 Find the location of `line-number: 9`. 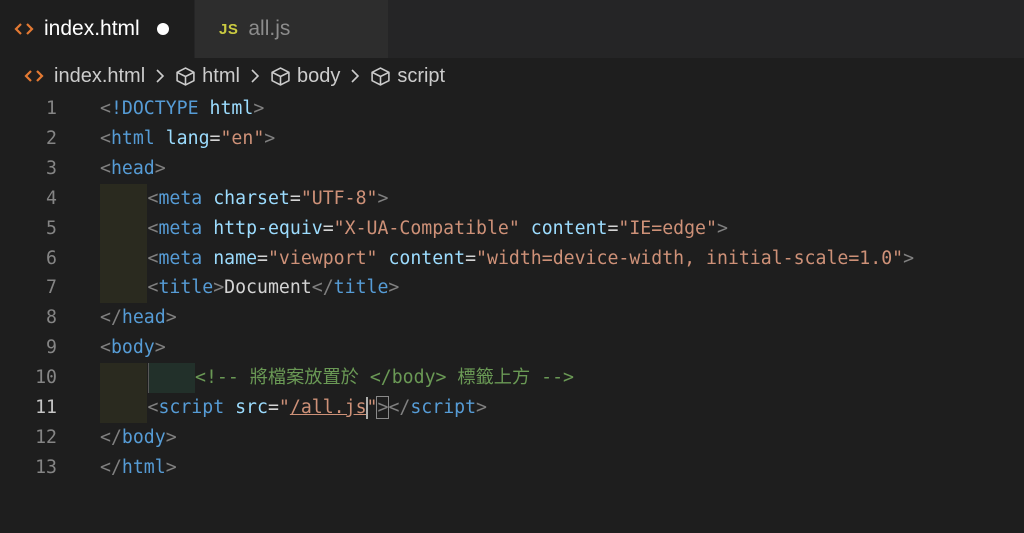

line-number: 9 is located at coordinates (51, 348).